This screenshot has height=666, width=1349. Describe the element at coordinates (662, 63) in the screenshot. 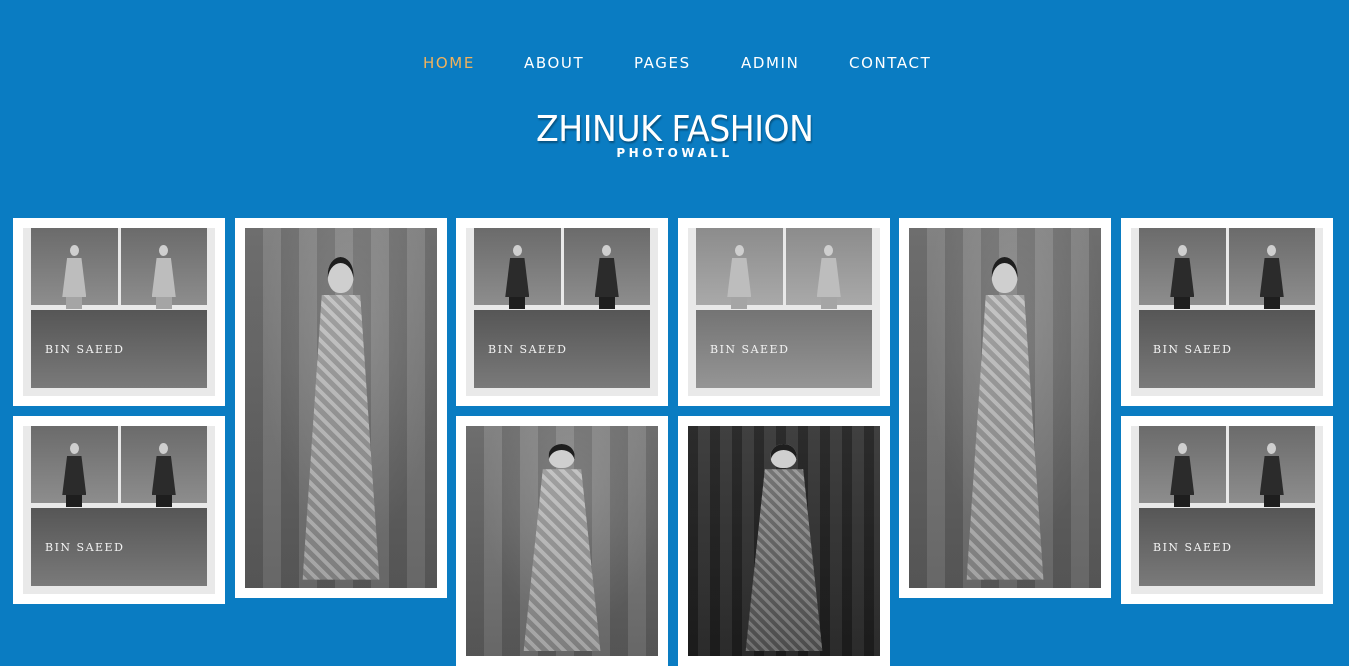

I see `nav-link-pages: PAGES` at that location.